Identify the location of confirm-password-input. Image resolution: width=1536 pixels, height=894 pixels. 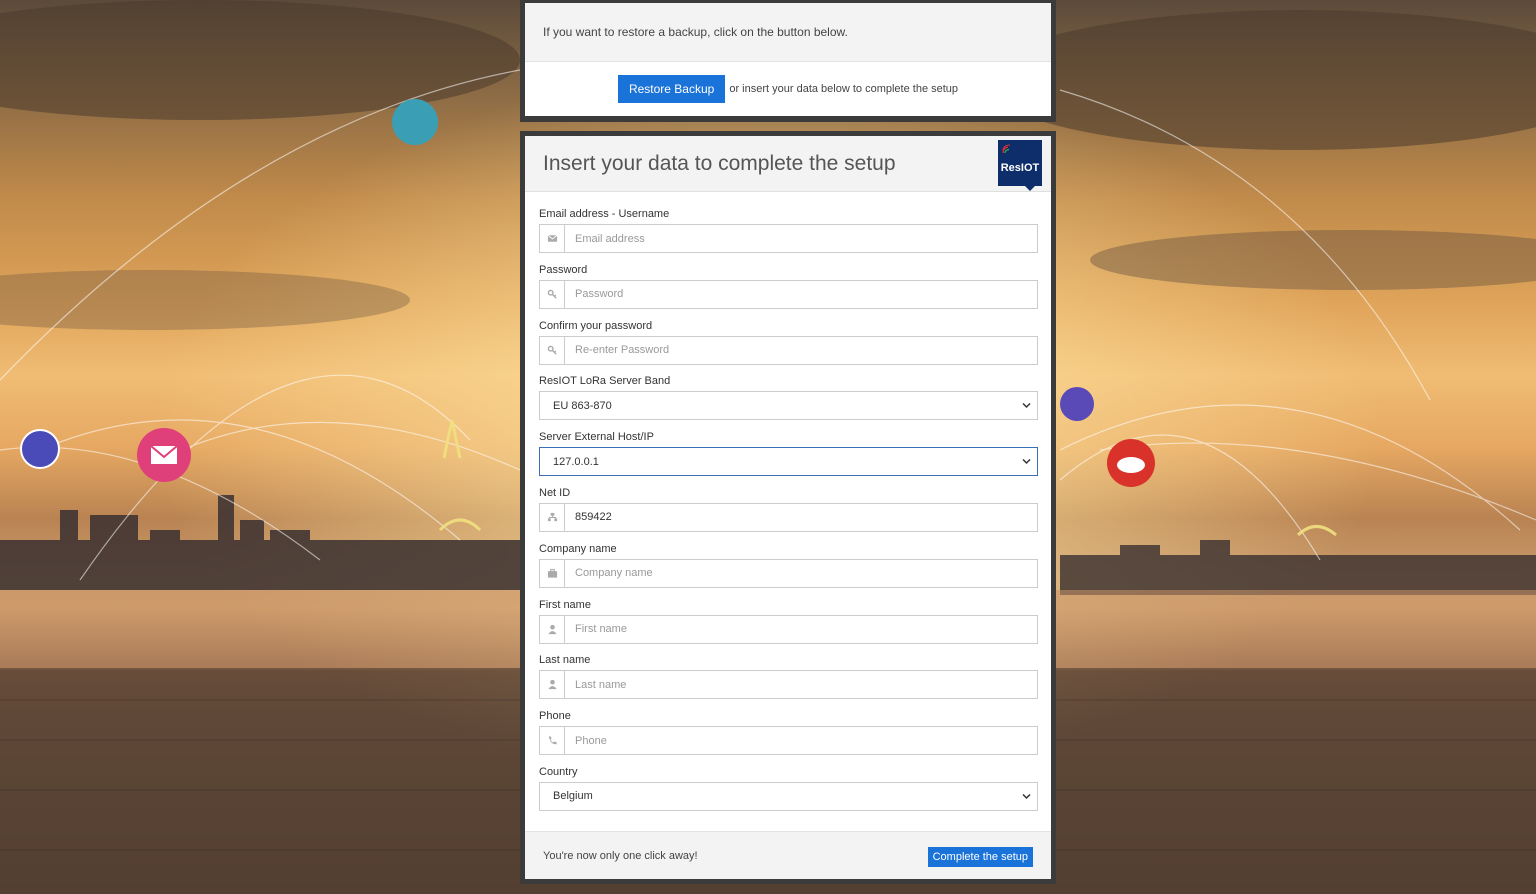
(801, 350).